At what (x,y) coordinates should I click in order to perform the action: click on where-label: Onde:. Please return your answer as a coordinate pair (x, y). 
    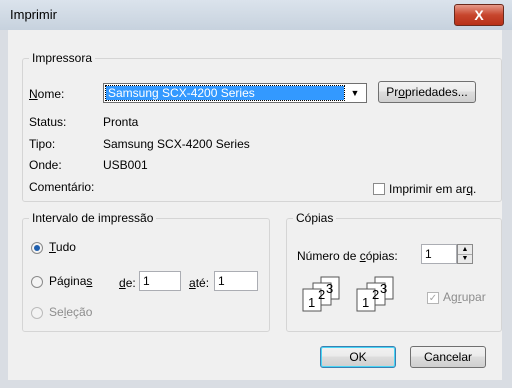
    Looking at the image, I should click on (45, 165).